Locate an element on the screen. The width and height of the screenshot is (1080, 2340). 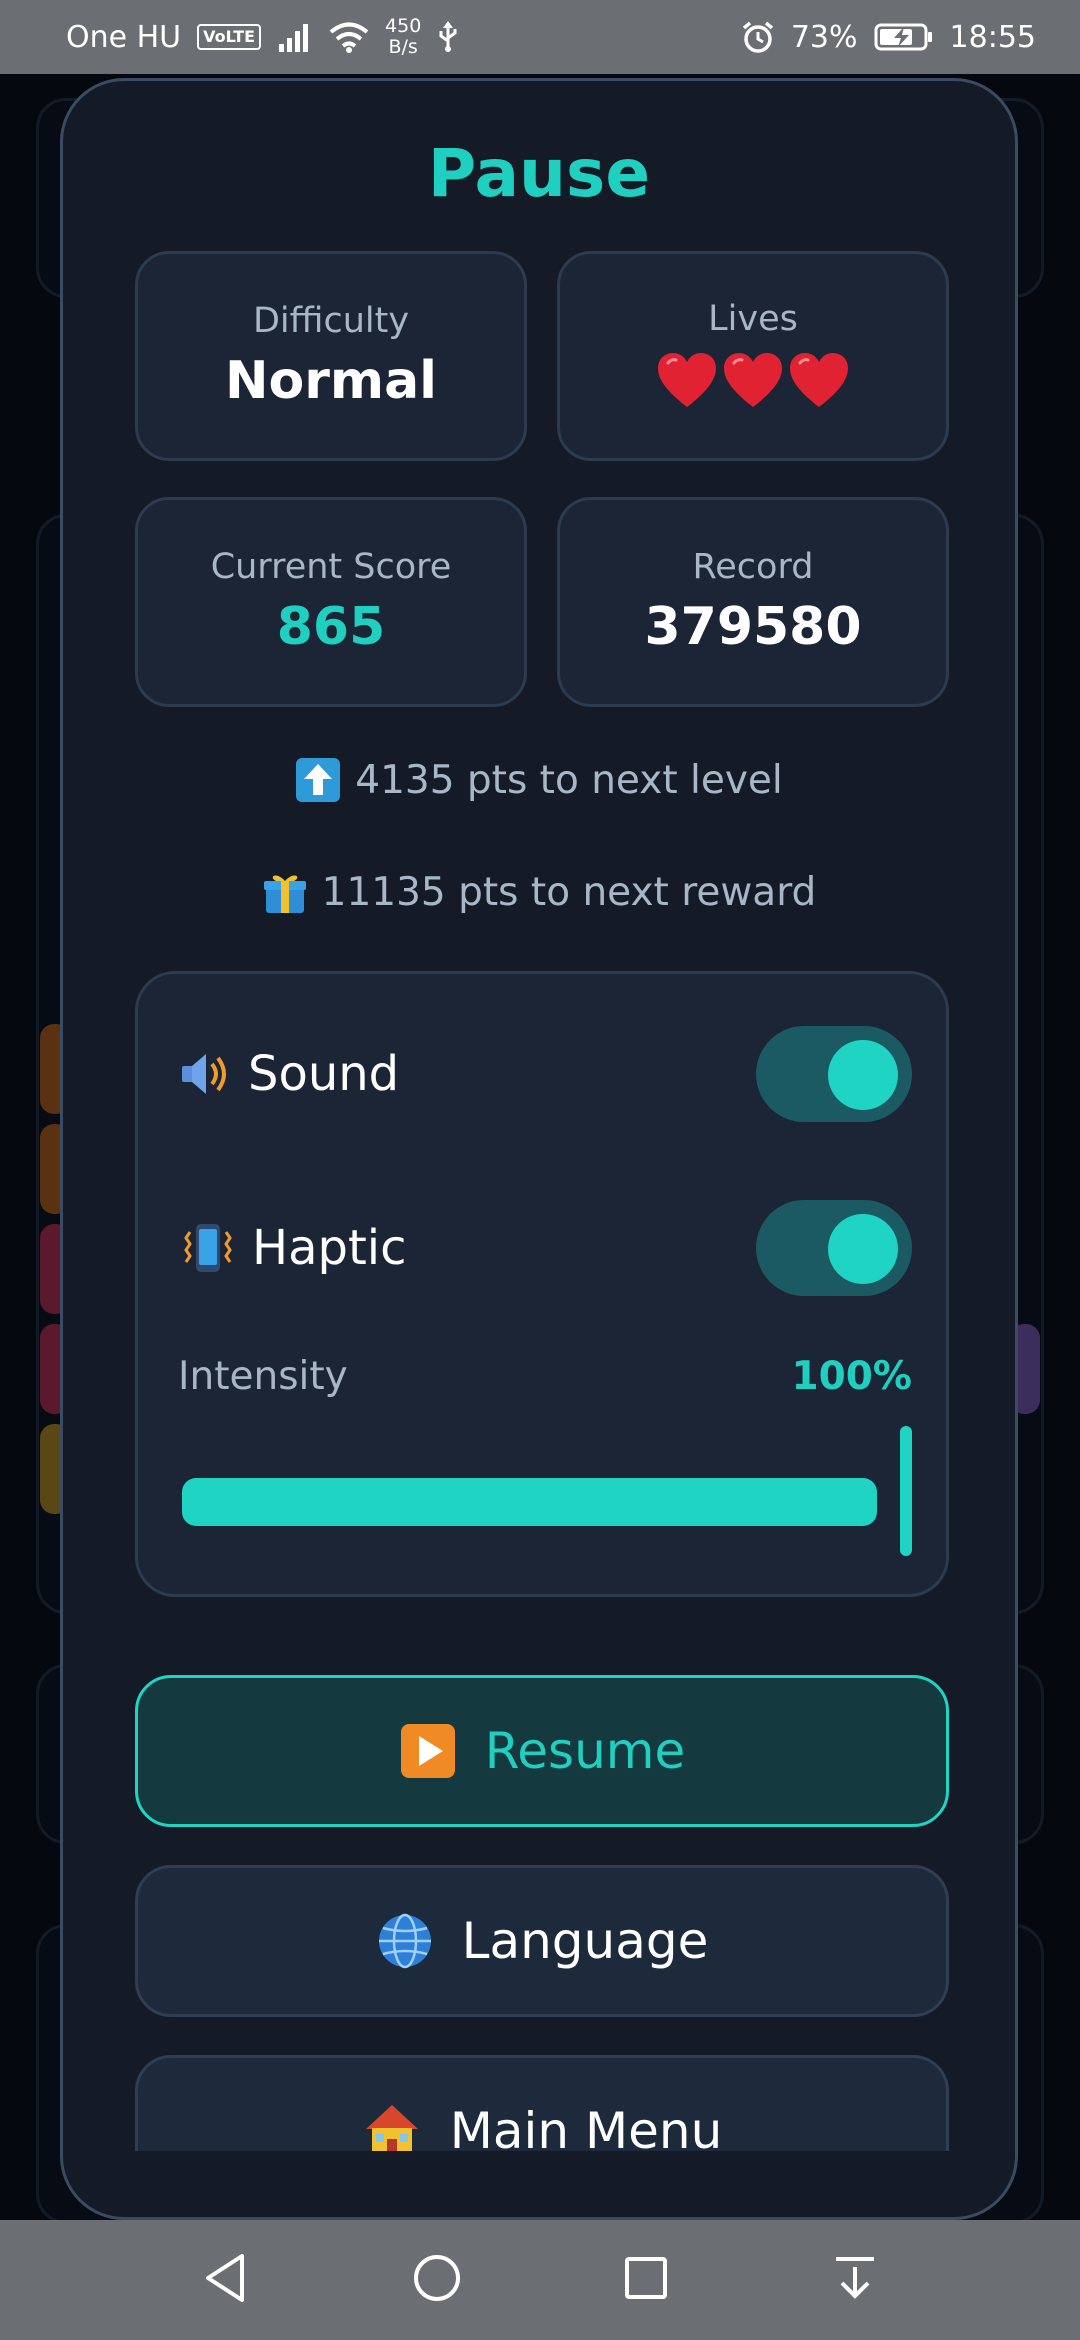
haptic-setting-row: Haptic is located at coordinates (545, 1248).